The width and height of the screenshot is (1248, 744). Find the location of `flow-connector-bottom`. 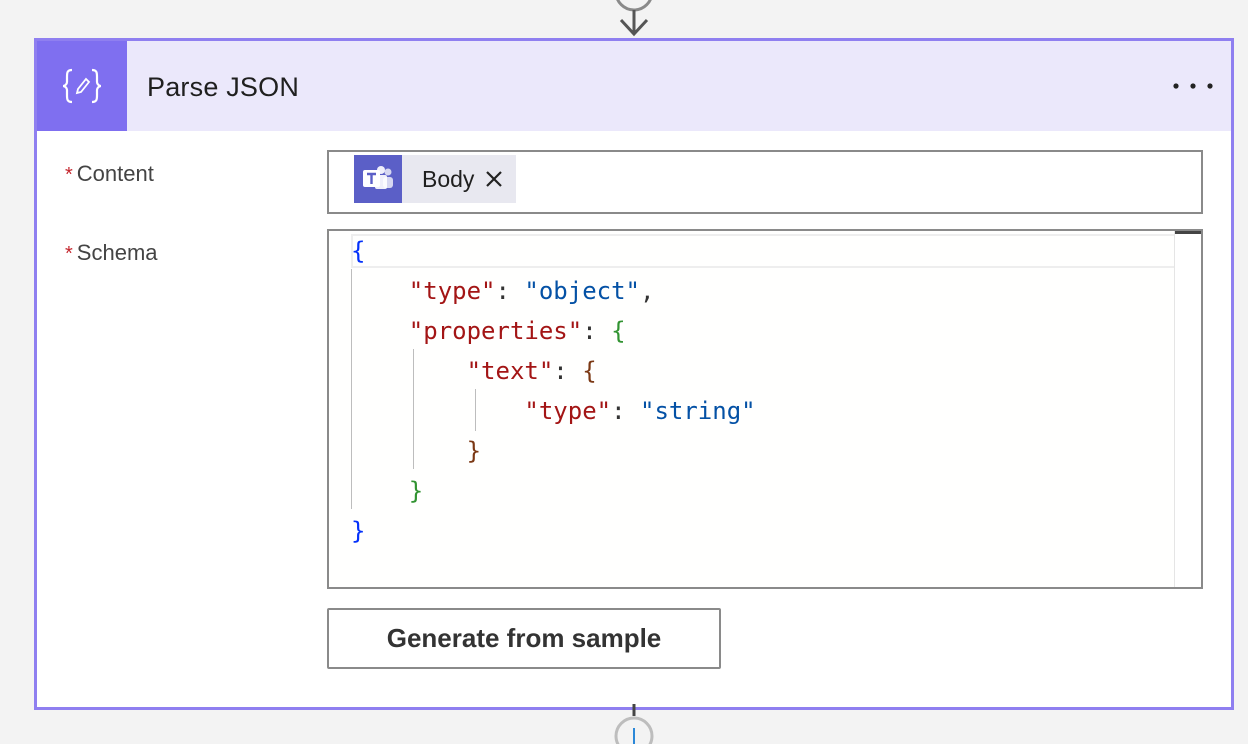

flow-connector-bottom is located at coordinates (634, 724).